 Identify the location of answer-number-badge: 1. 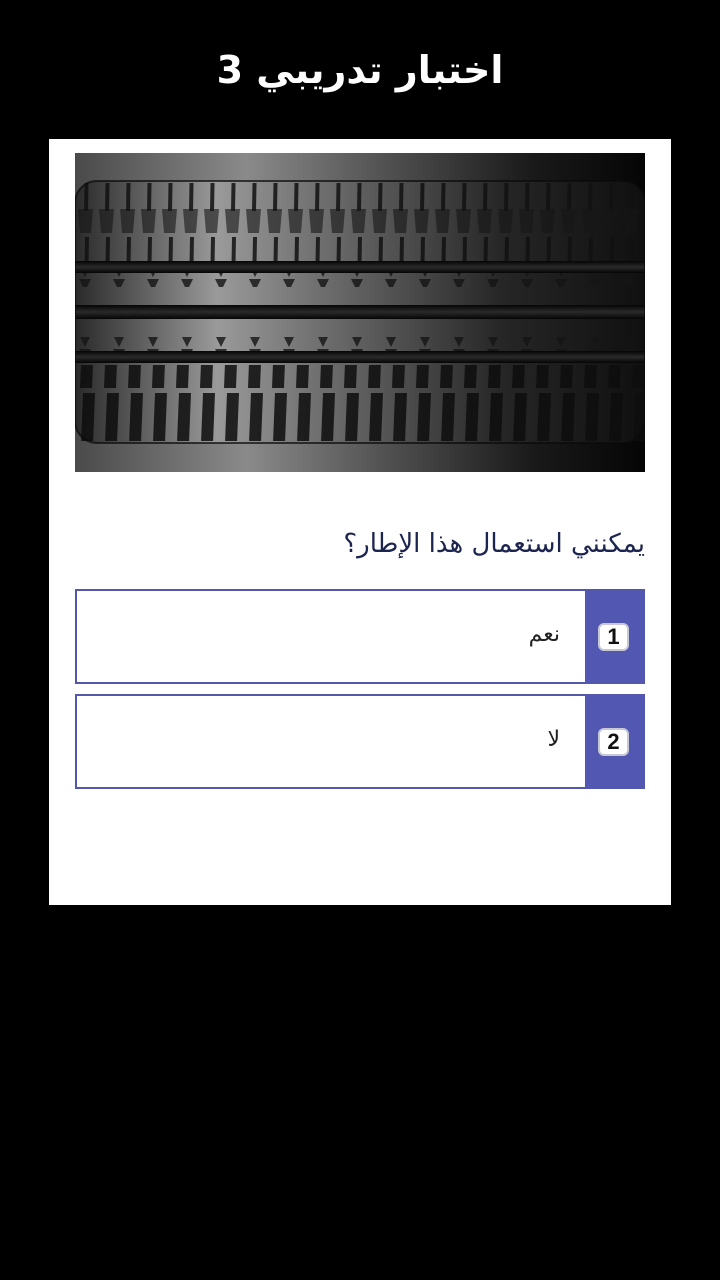
(613, 637).